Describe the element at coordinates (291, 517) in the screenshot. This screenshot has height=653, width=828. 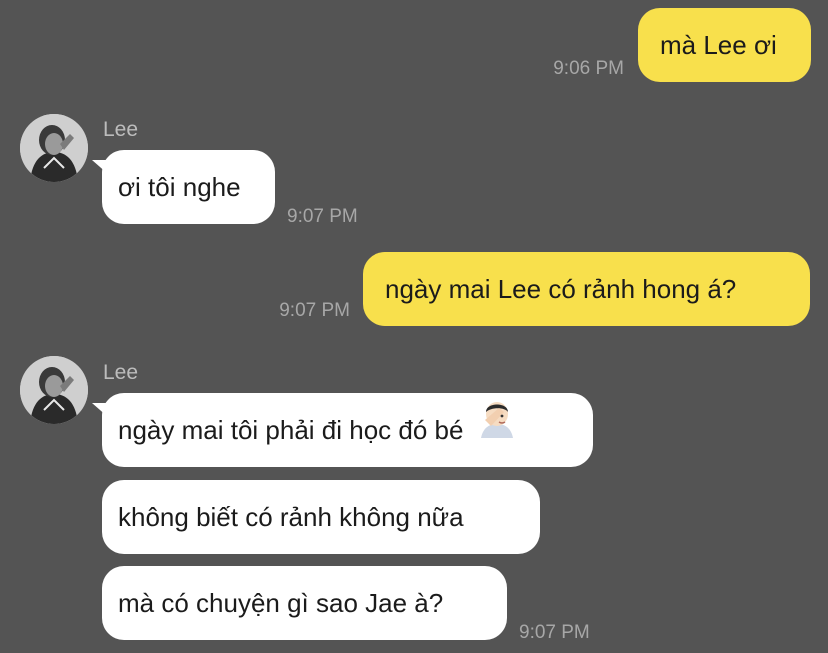
I see `message-text: không biết có rảnh không nữa` at that location.